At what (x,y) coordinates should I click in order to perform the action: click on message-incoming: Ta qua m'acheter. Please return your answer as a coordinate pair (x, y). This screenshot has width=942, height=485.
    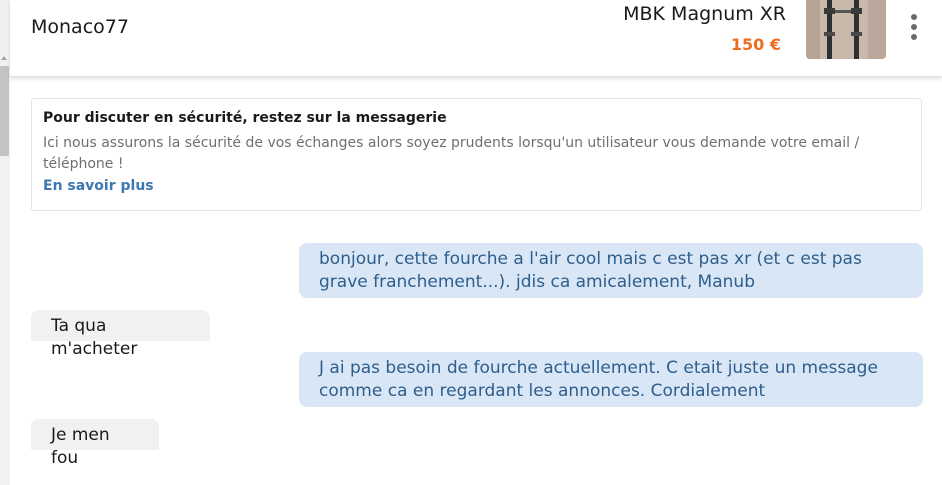
    Looking at the image, I should click on (120, 334).